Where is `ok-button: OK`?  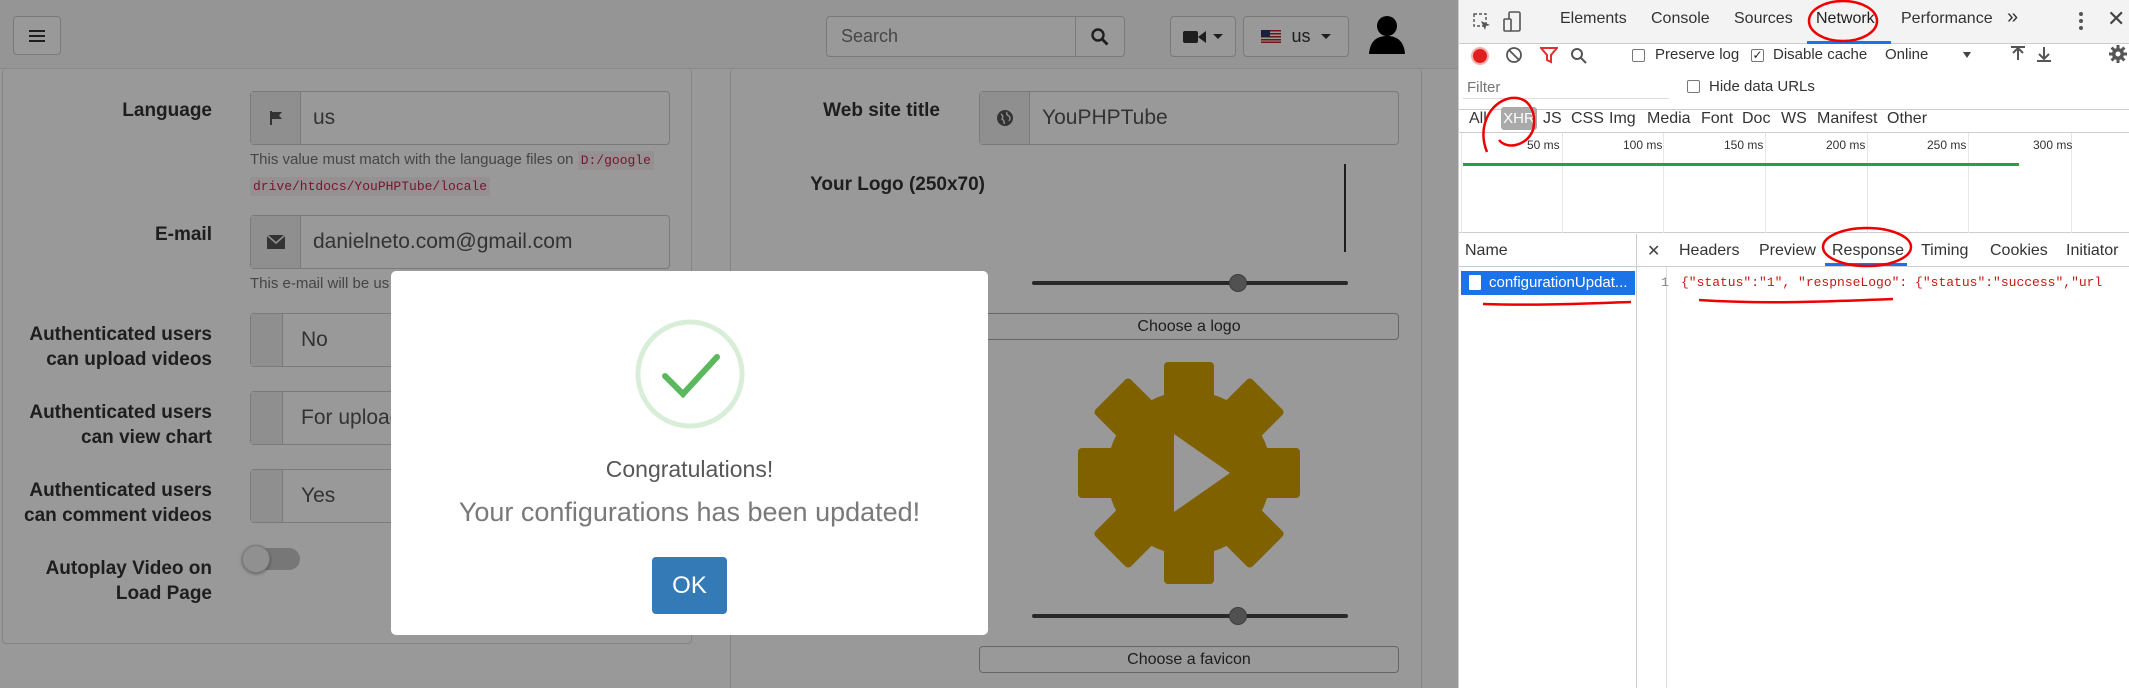 ok-button: OK is located at coordinates (689, 585).